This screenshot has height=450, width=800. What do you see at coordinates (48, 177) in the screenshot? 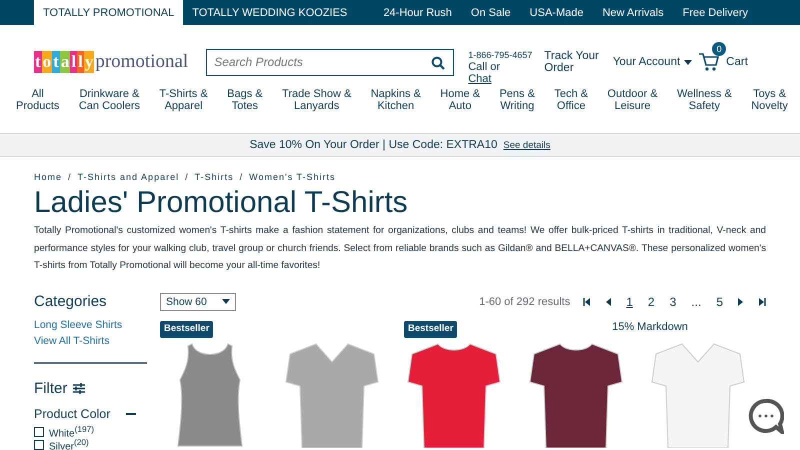
I see `breadcrumb-link: Home` at bounding box center [48, 177].